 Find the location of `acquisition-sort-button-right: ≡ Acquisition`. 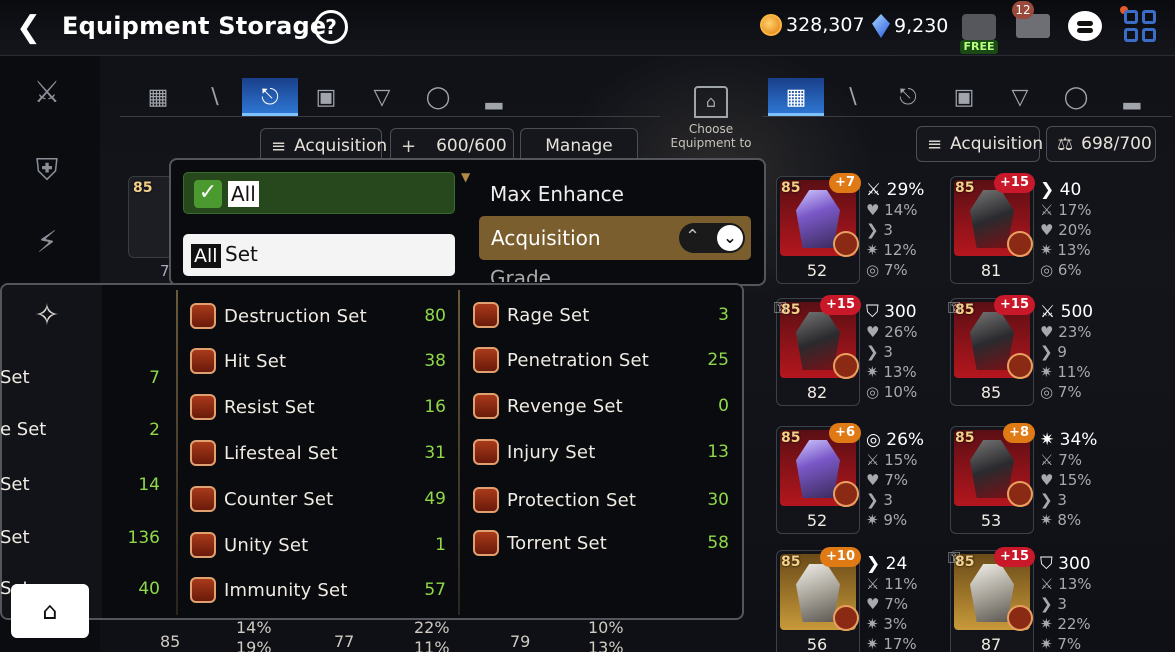

acquisition-sort-button-right: ≡ Acquisition is located at coordinates (979, 144).